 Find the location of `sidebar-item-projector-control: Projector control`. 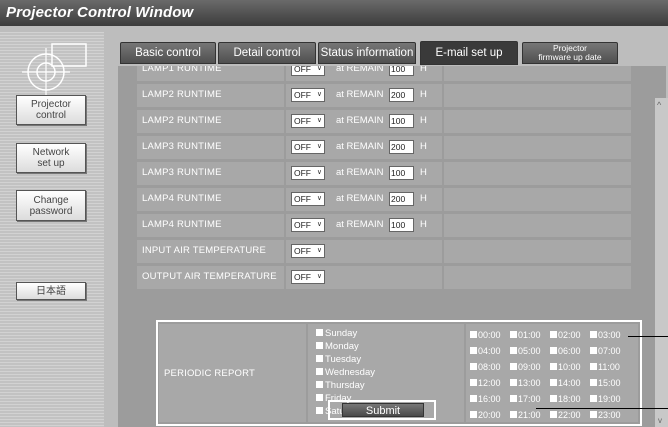

sidebar-item-projector-control: Projector control is located at coordinates (51, 110).